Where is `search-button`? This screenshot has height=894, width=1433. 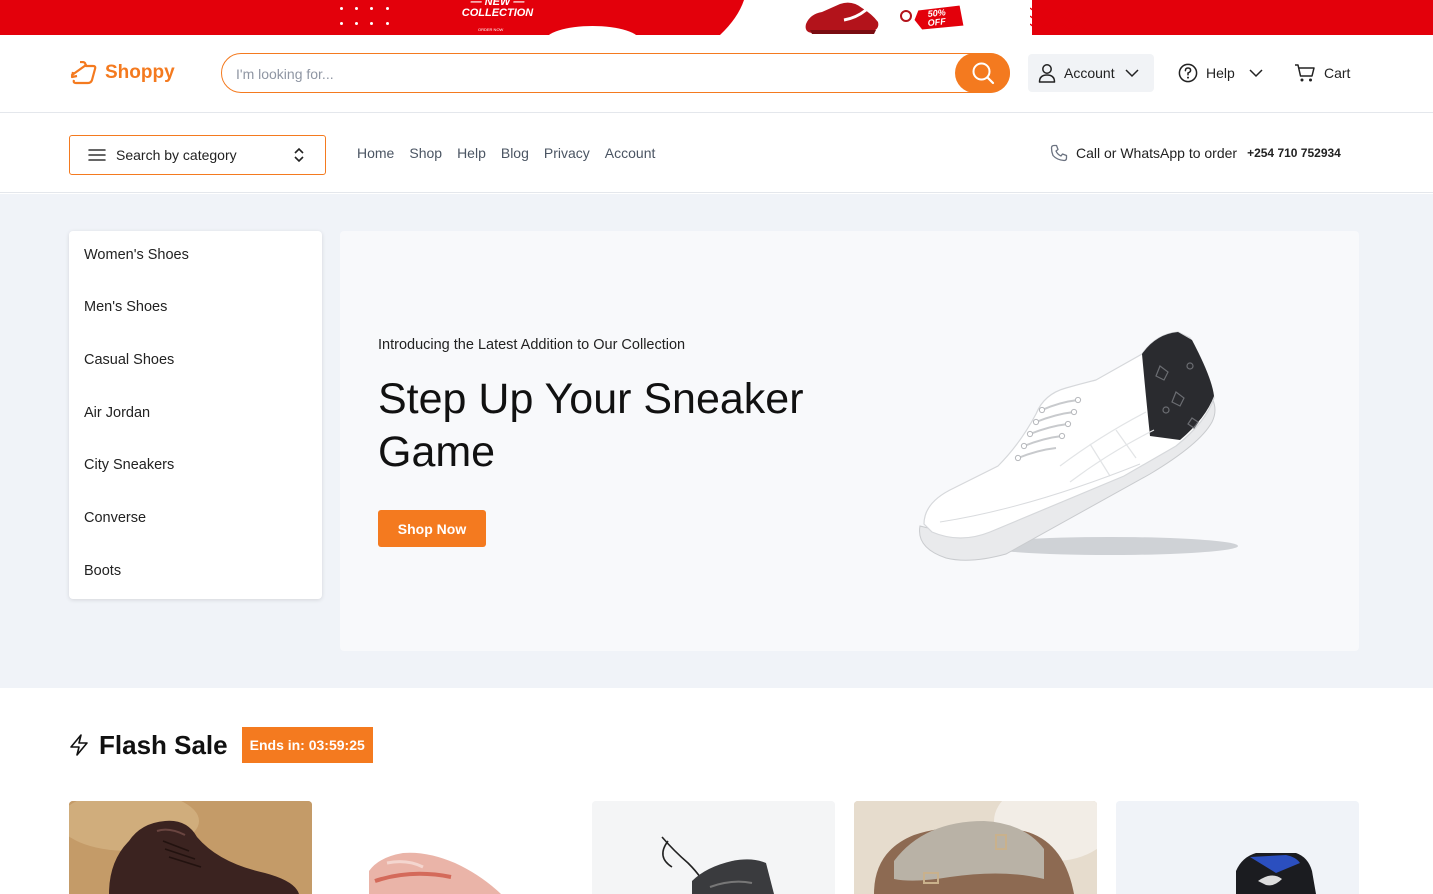 search-button is located at coordinates (982, 73).